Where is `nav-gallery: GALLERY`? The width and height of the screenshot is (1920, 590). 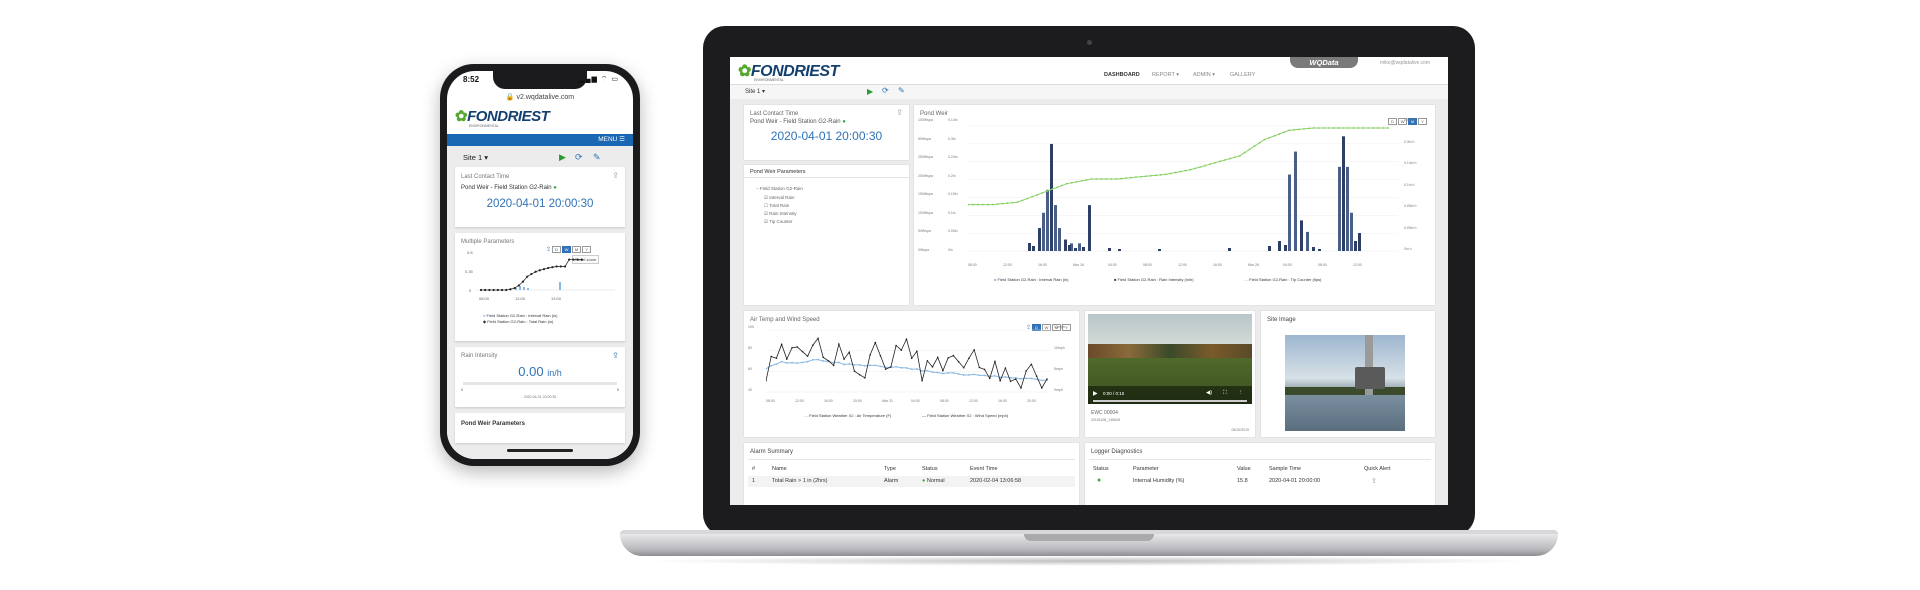 nav-gallery: GALLERY is located at coordinates (1242, 75).